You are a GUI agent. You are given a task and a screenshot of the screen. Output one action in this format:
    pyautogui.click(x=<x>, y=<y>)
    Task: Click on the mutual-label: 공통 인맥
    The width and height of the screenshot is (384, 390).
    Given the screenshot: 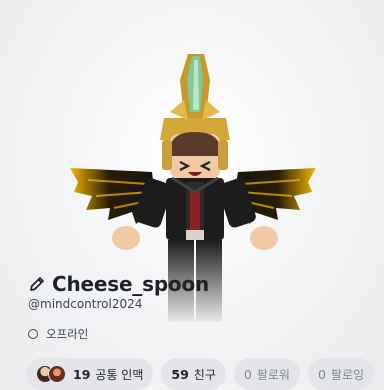 What is the action you would take?
    pyautogui.click(x=119, y=374)
    